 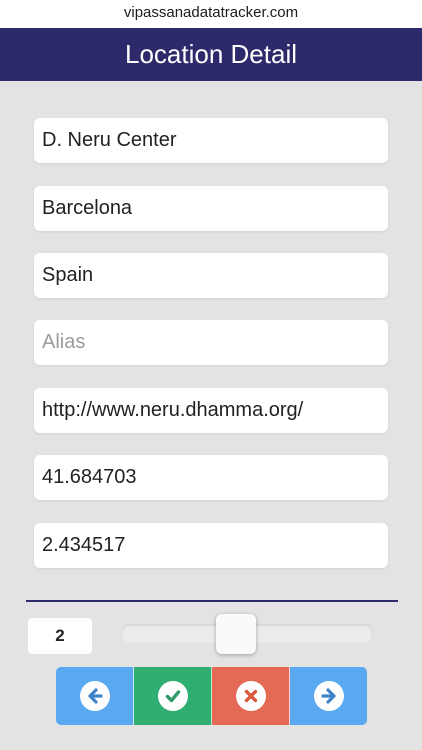 What do you see at coordinates (215, 275) in the screenshot?
I see `country-input` at bounding box center [215, 275].